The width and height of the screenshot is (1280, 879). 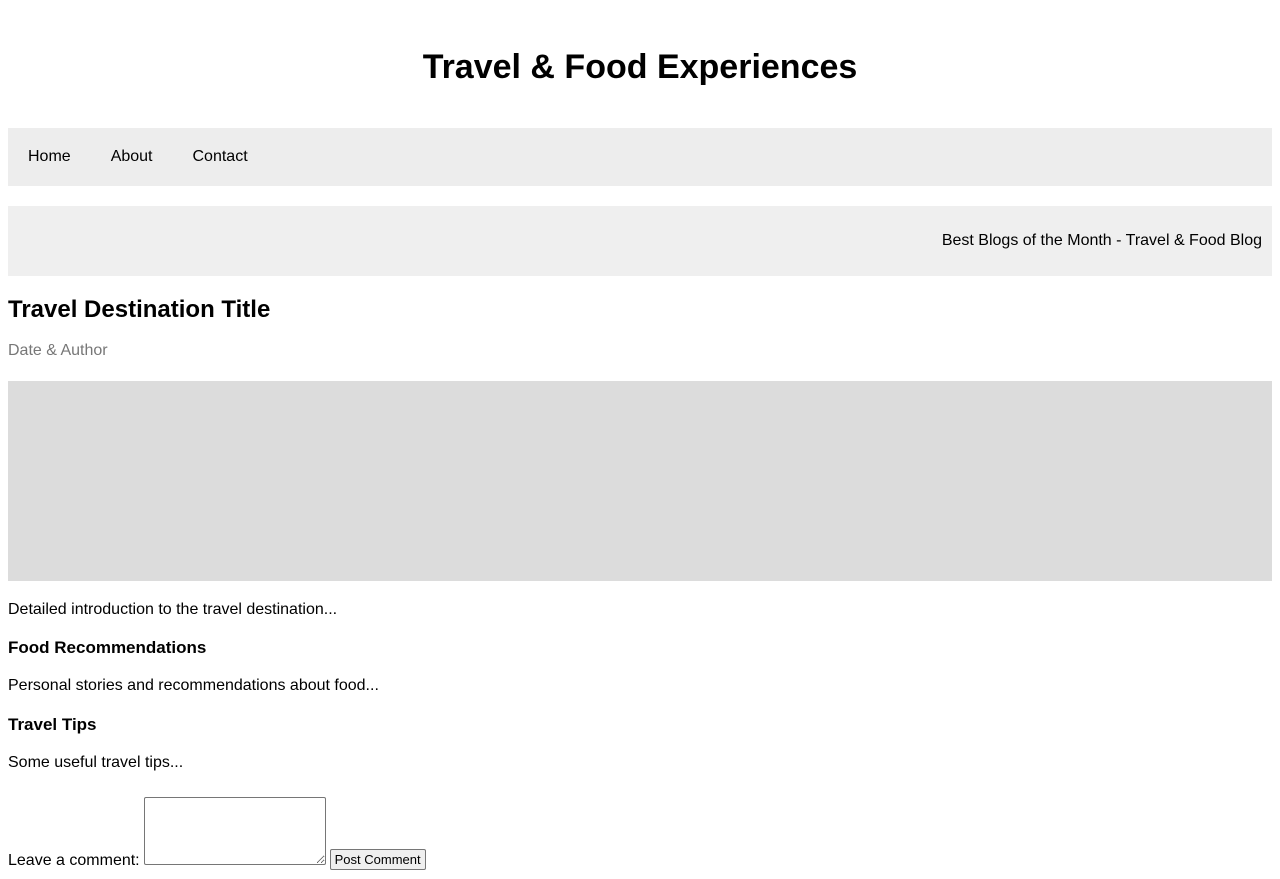 I want to click on article-meta: Date & Author, so click(x=58, y=350).